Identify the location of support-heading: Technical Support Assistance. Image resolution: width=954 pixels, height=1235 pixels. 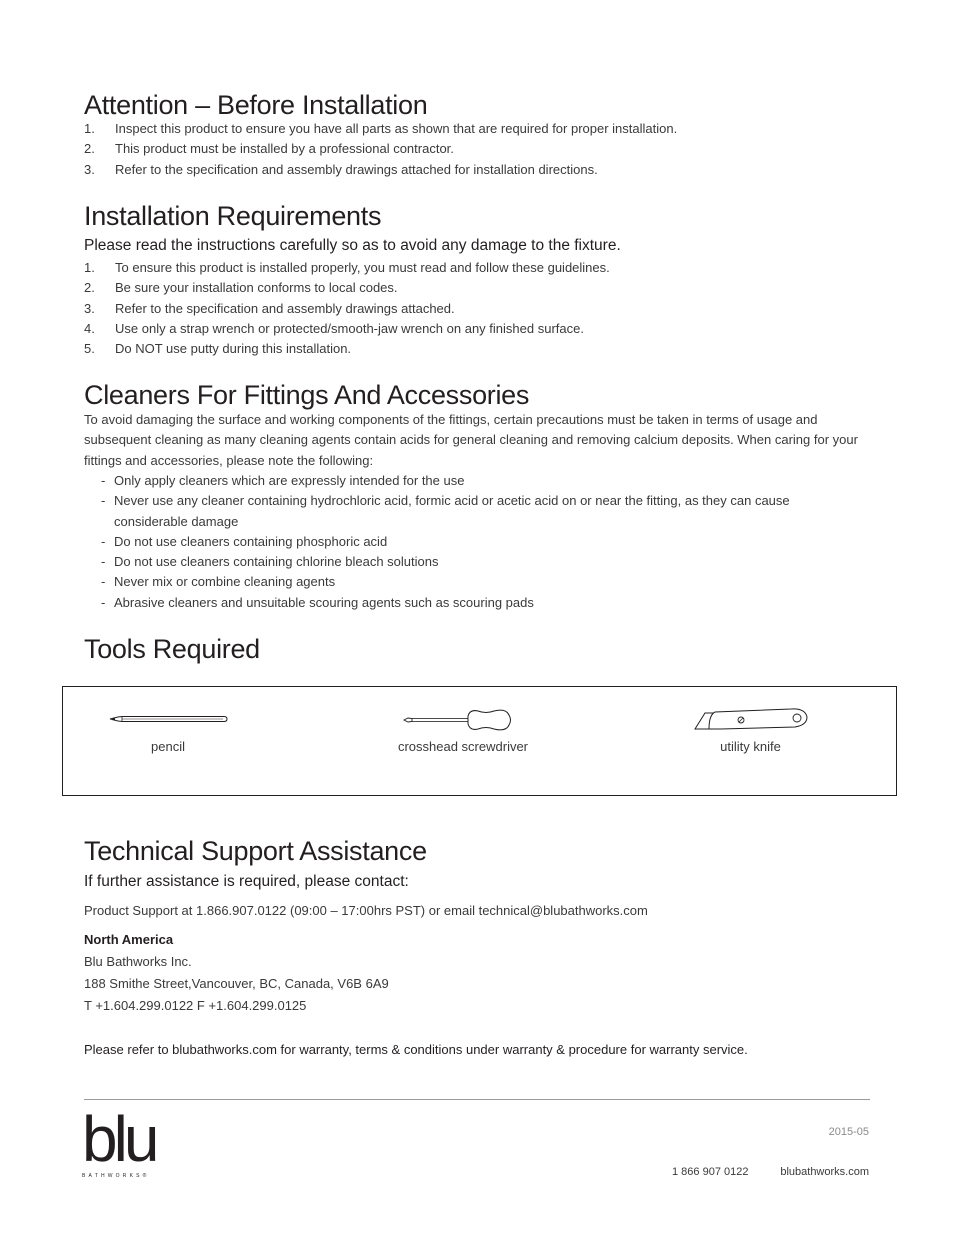
(255, 851).